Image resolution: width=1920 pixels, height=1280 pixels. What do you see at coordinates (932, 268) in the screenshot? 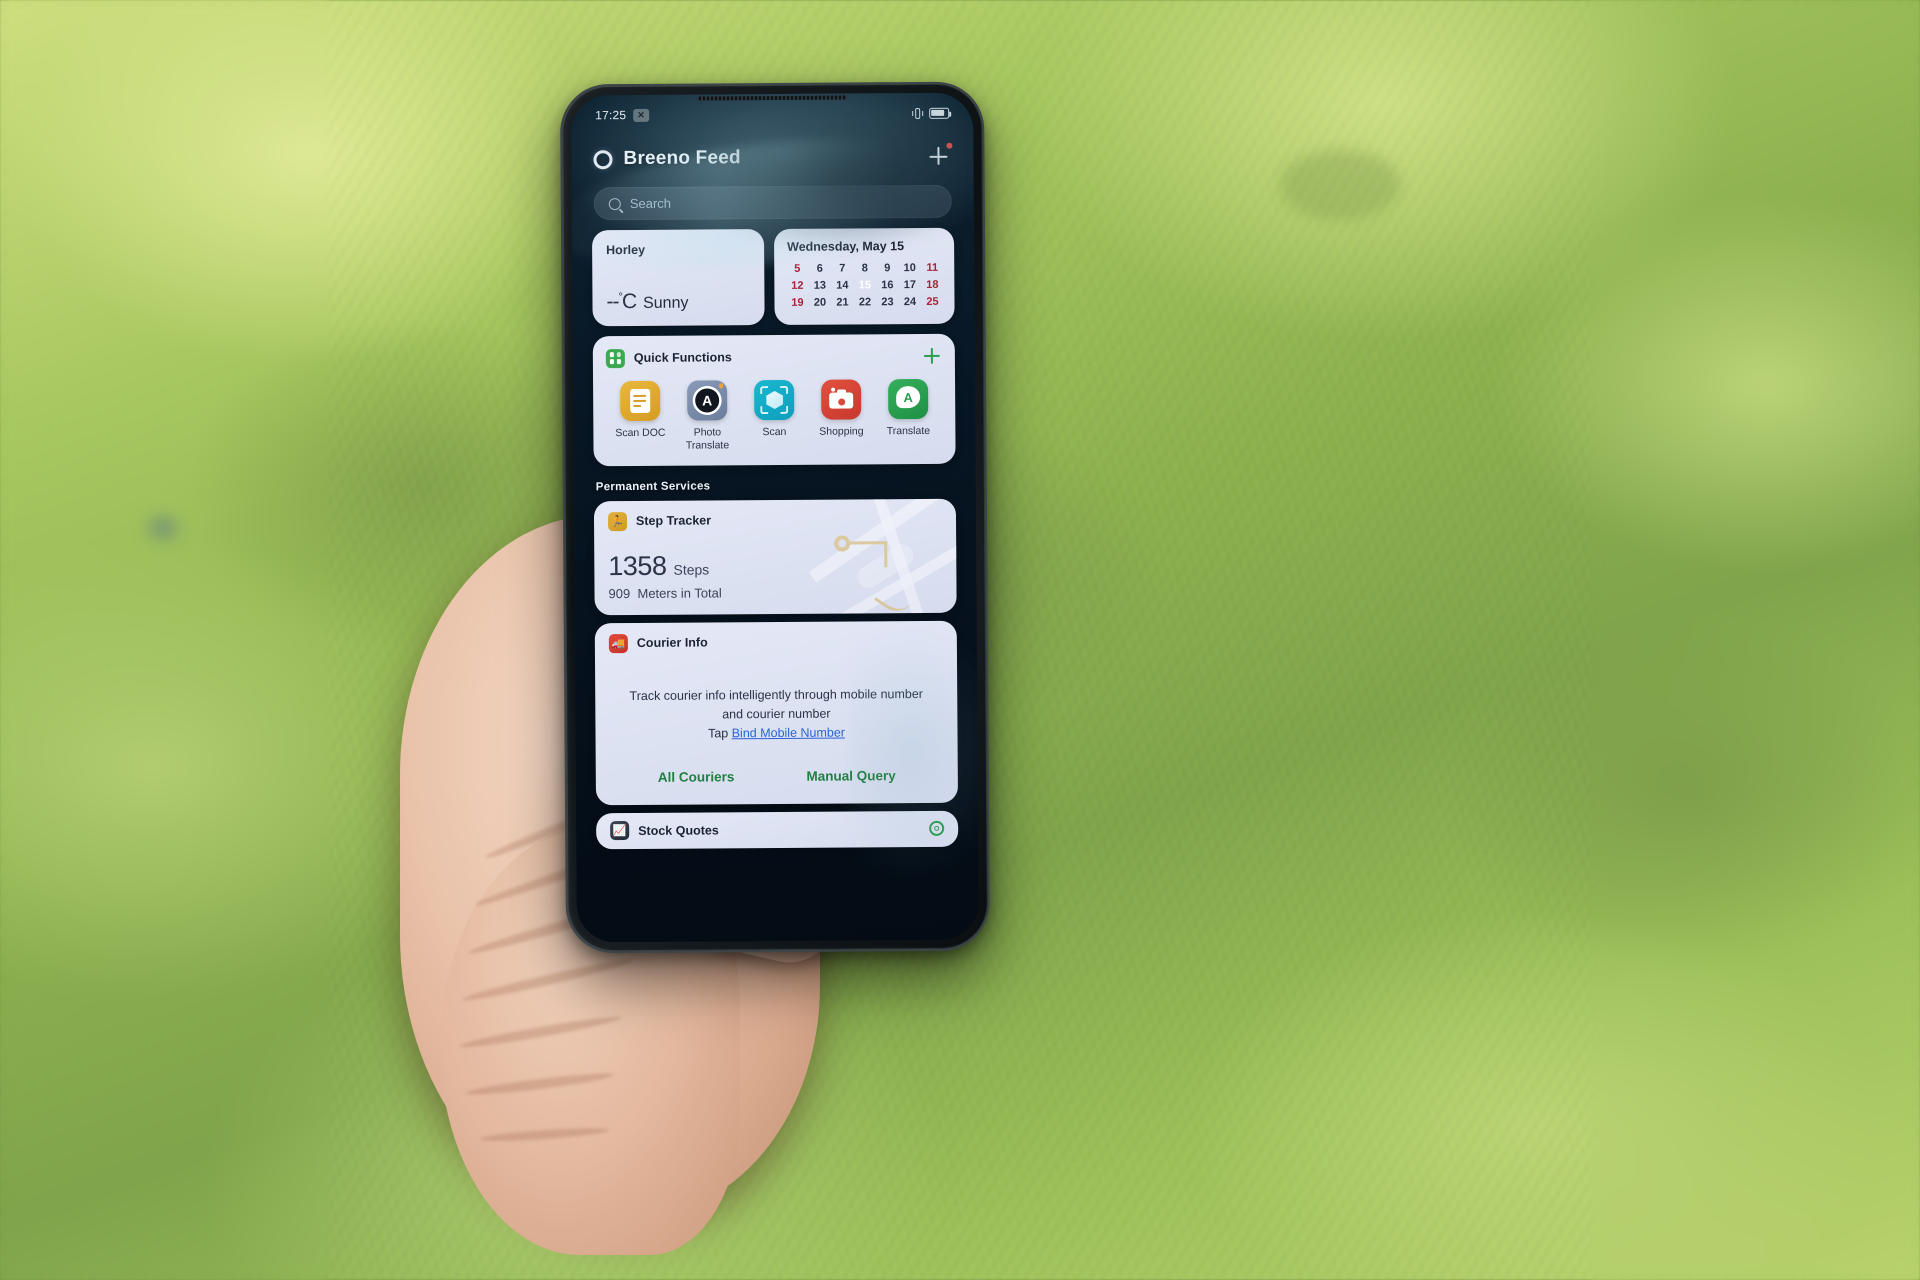
I see `calendar-day: 11` at bounding box center [932, 268].